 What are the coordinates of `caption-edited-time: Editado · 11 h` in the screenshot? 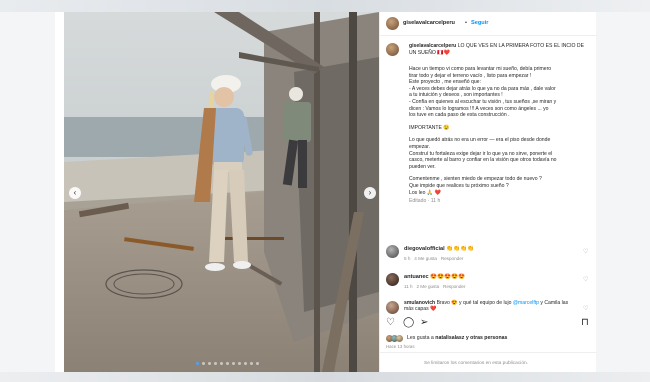 It's located at (425, 201).